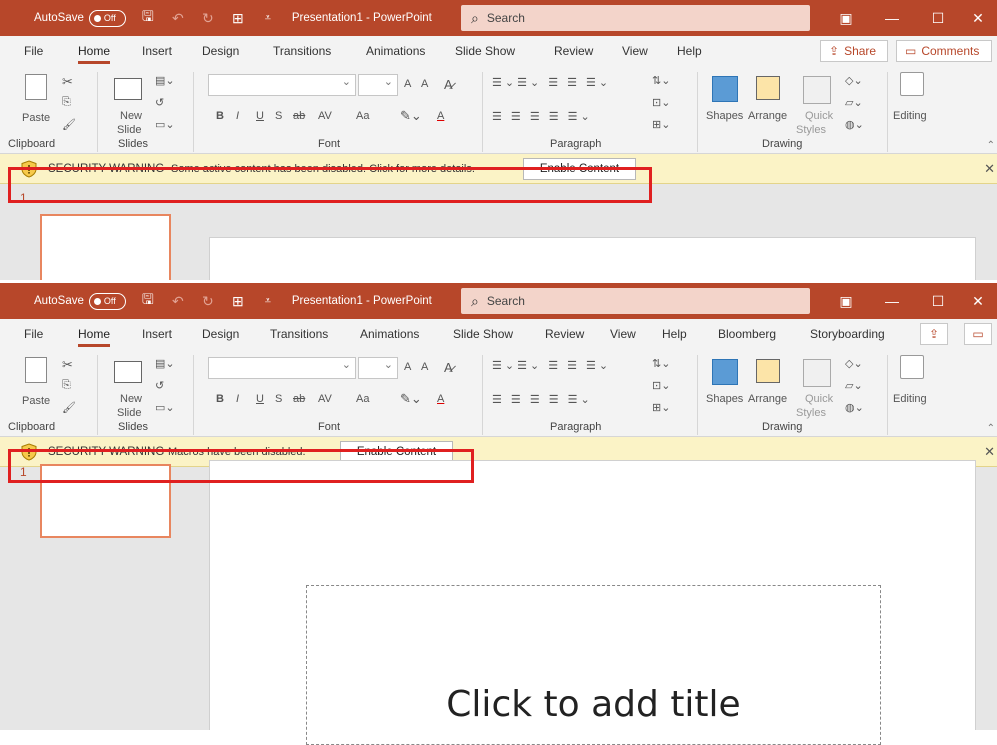 The height and width of the screenshot is (745, 997). Describe the element at coordinates (551, 82) in the screenshot. I see `bullets-icon: ☰⌄☰⌄ ☰ ☰ ☰⌄` at that location.